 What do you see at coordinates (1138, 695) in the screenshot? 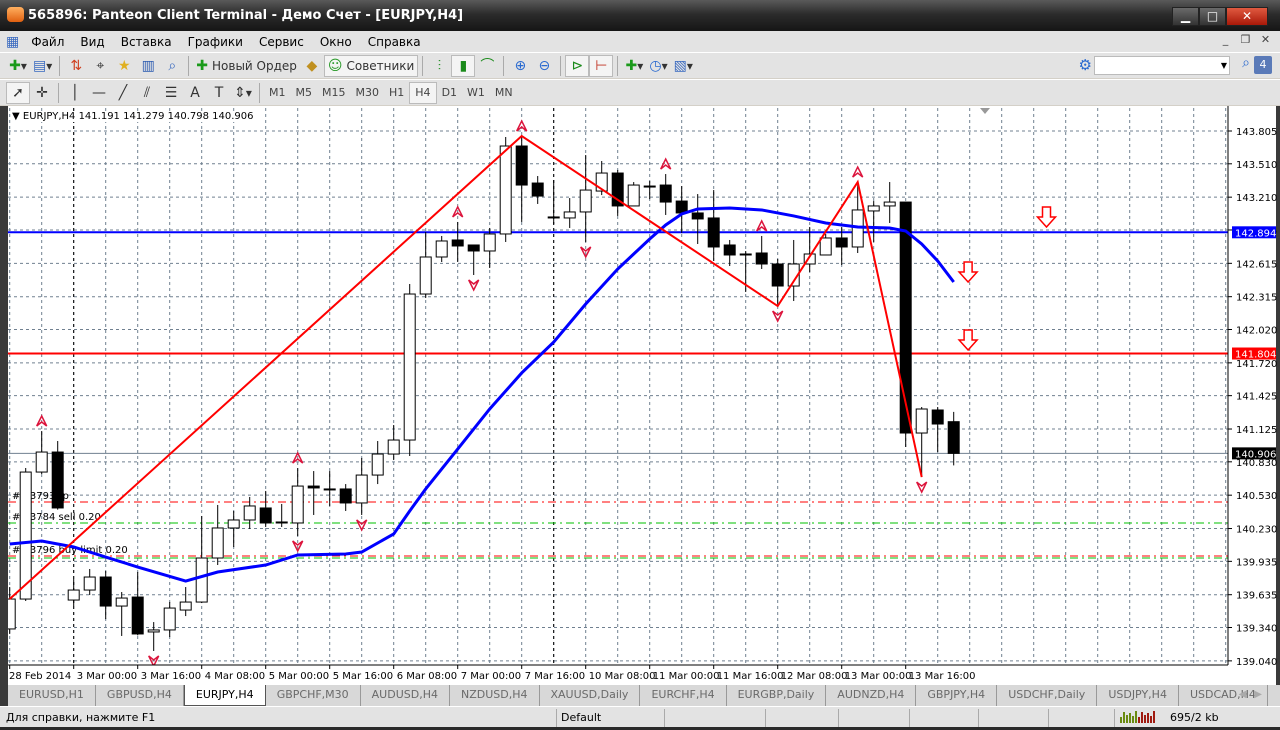
I see `chart-tab: USDJPY,H4` at bounding box center [1138, 695].